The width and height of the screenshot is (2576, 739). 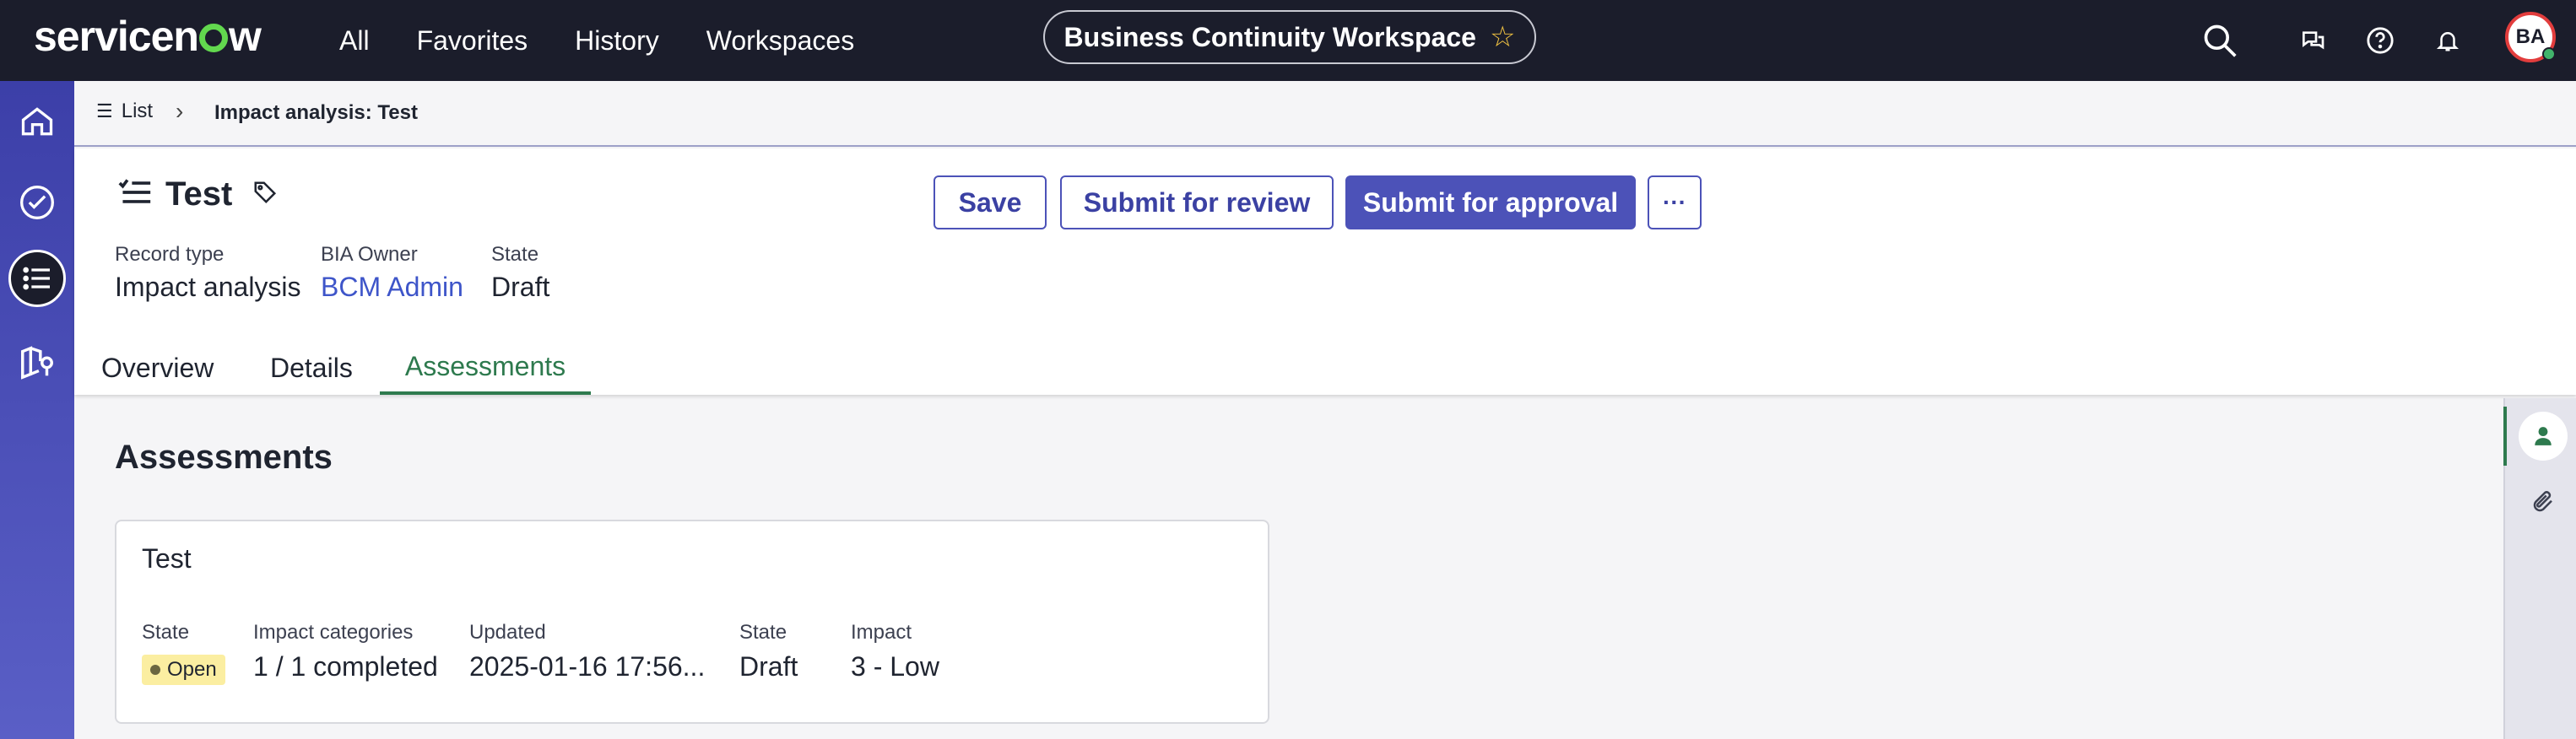 I want to click on meta-label-record-type: Record type, so click(x=170, y=254).